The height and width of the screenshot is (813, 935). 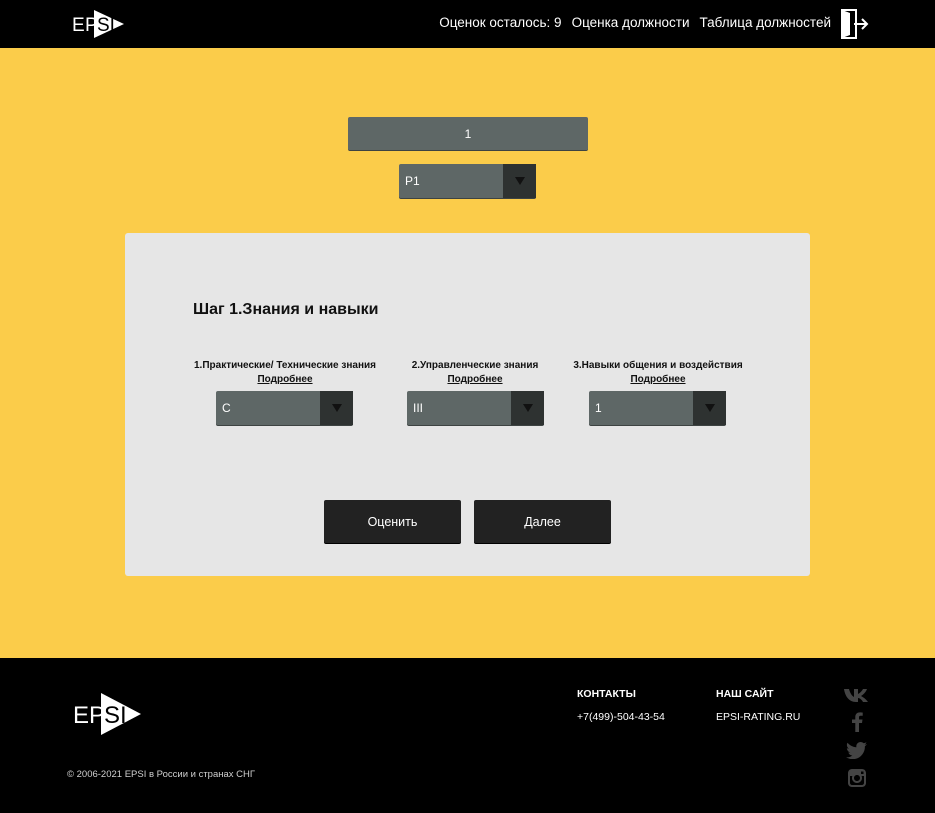 What do you see at coordinates (621, 717) in the screenshot?
I see `phone-link: +7(499)-504-43-54` at bounding box center [621, 717].